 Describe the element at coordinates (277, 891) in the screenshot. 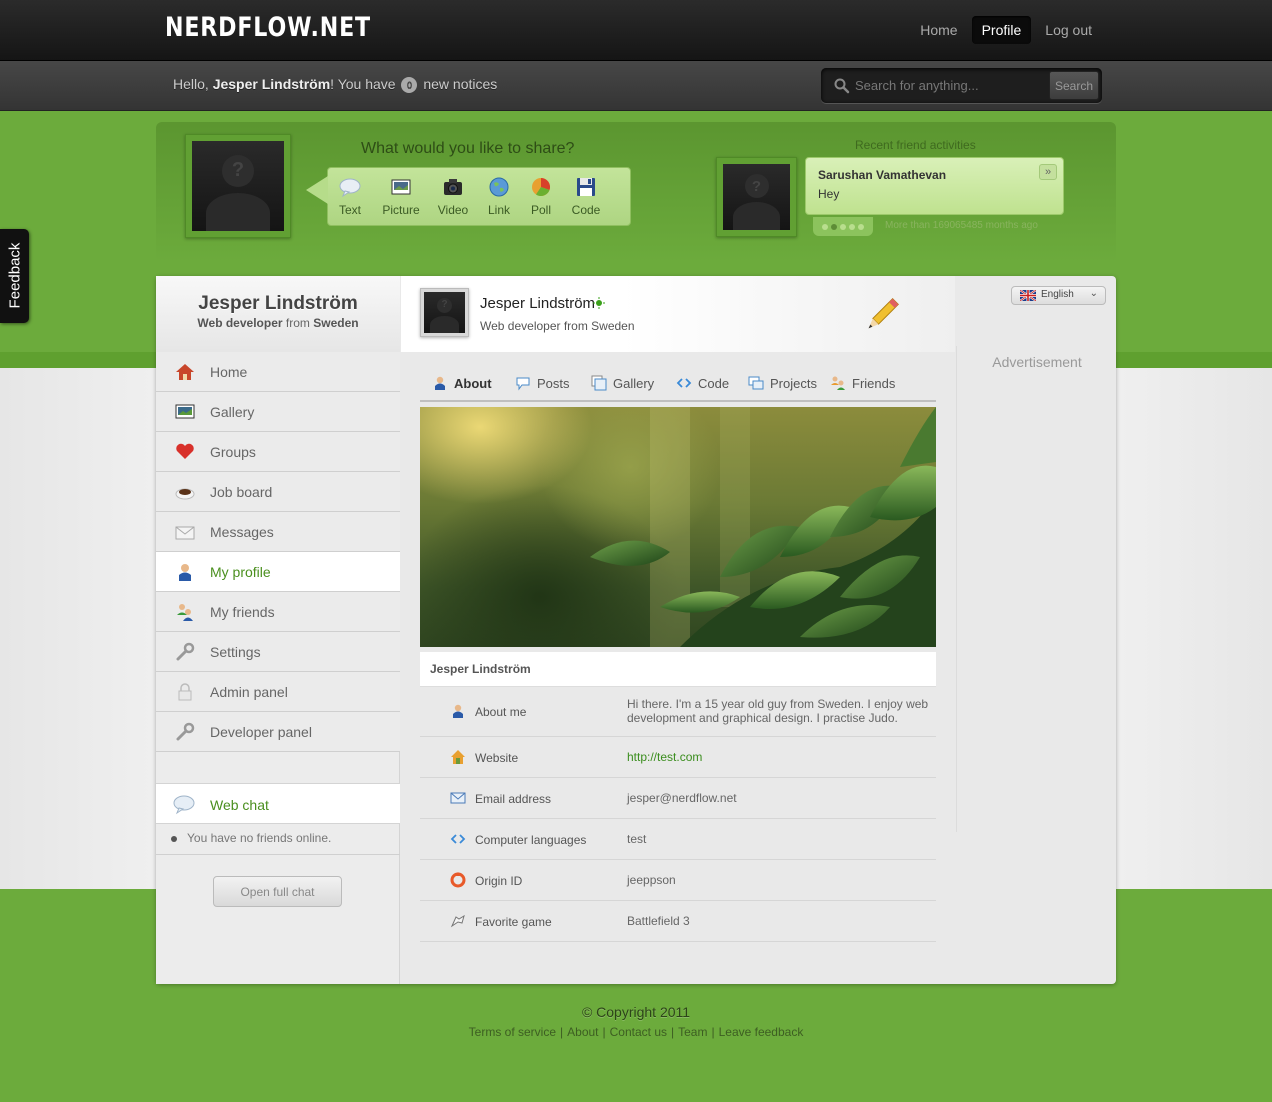

I see `open-full-chat-button: Open full chat` at that location.